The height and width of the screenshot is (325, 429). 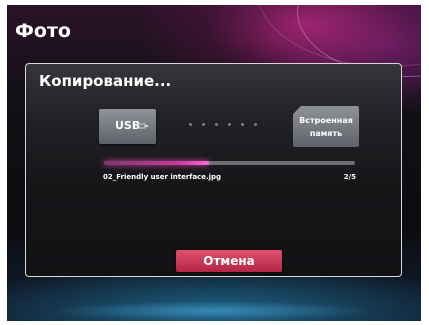 I want to click on progress-fill, so click(x=157, y=163).